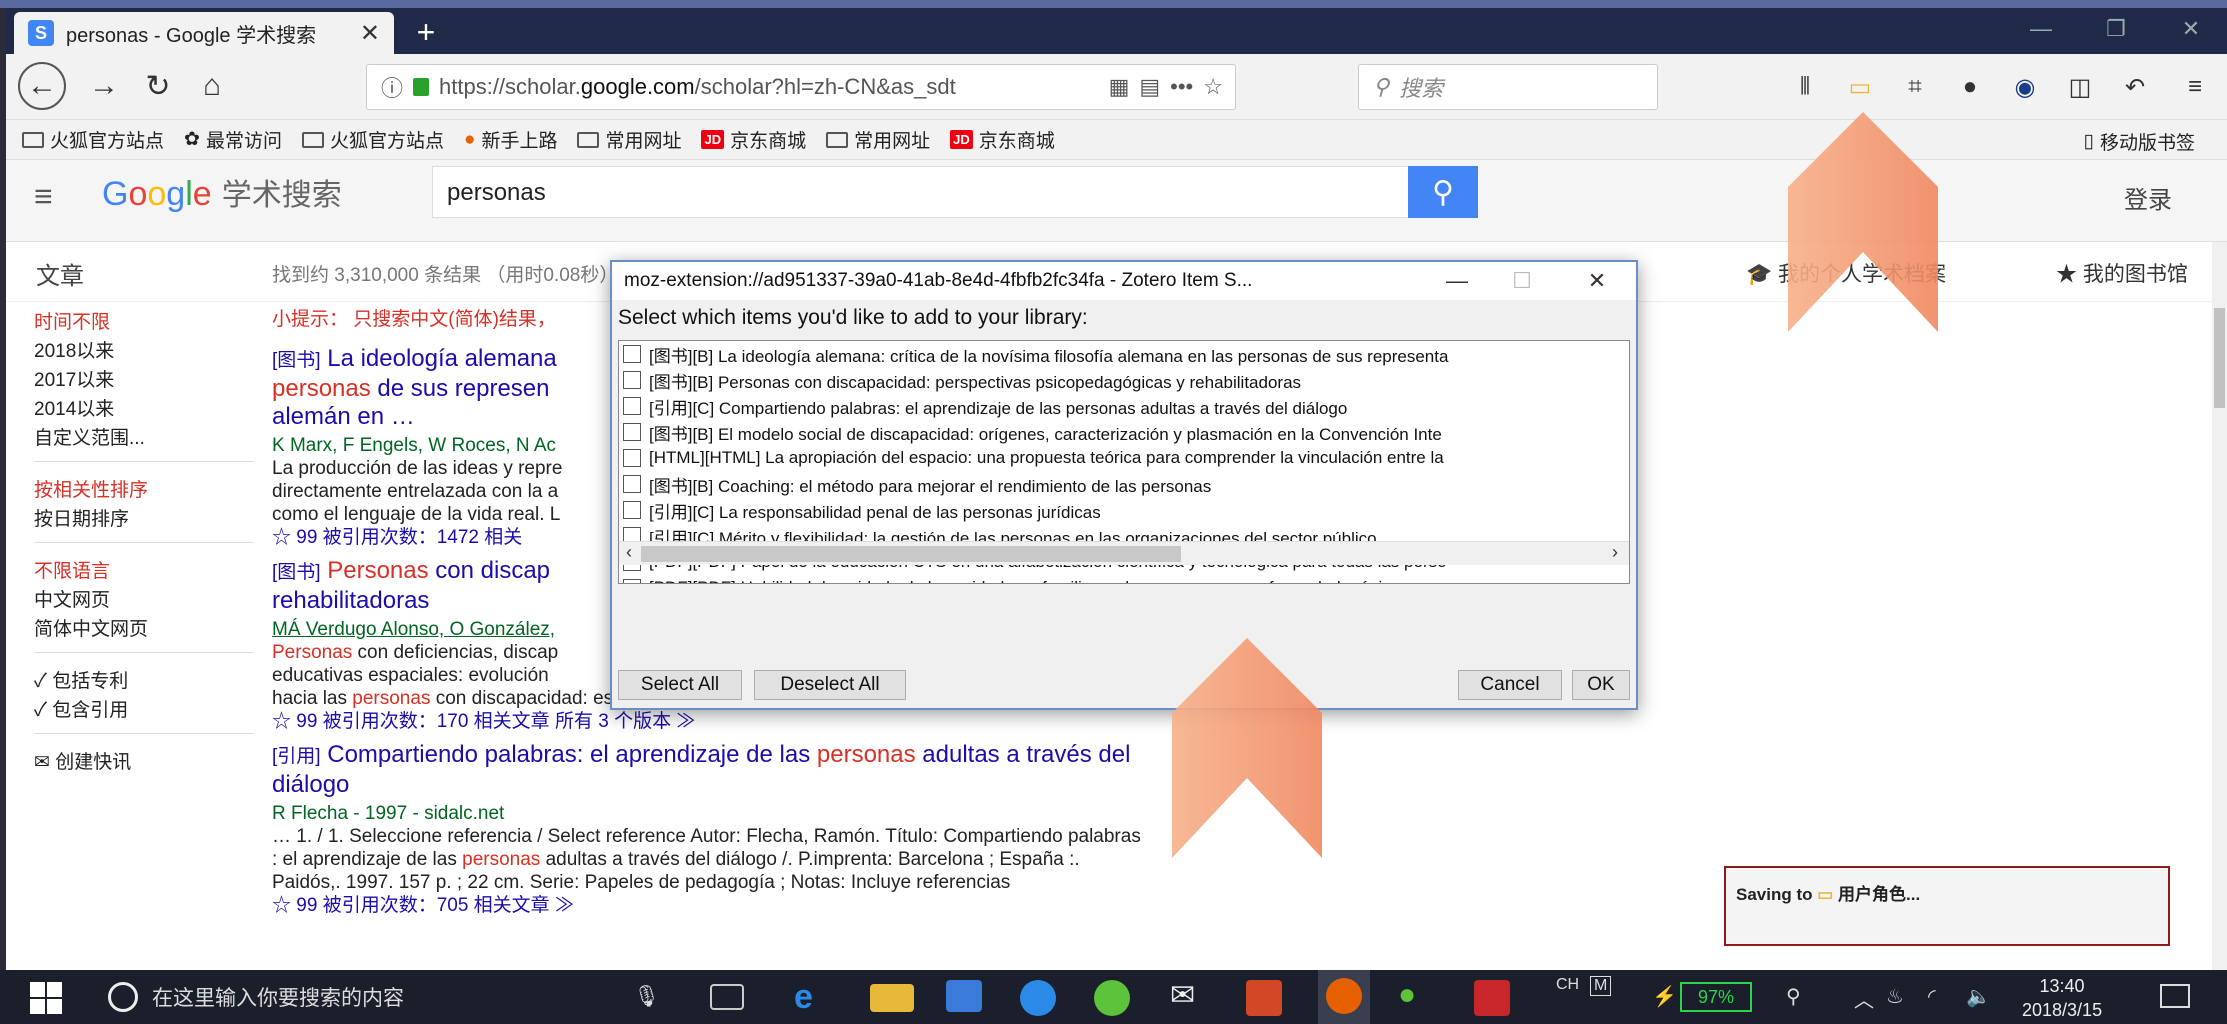 The width and height of the screenshot is (2227, 1024). Describe the element at coordinates (1443, 192) in the screenshot. I see `scholar-search-button: ⚲` at that location.